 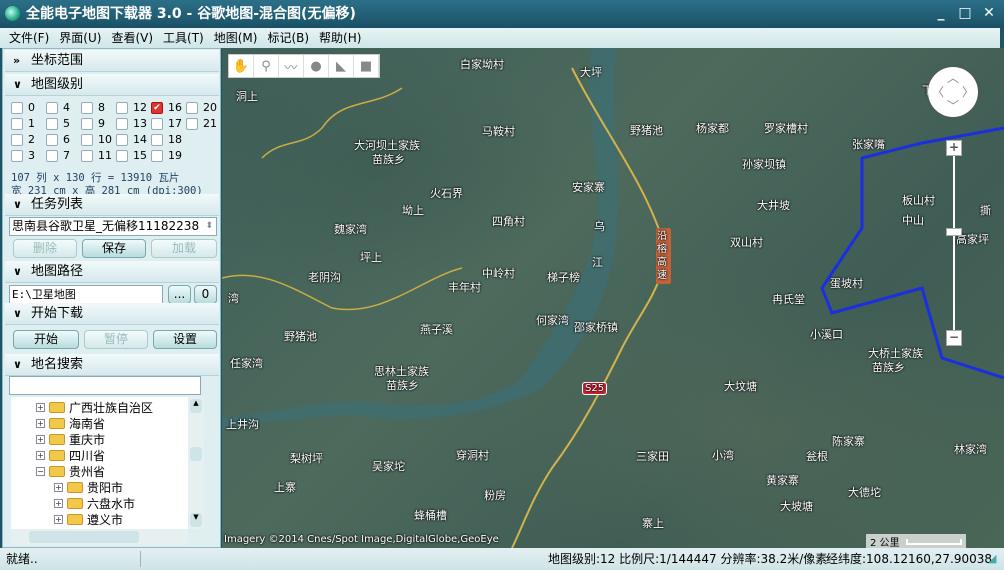 What do you see at coordinates (58, 123) in the screenshot?
I see `level-checkbox-5: 5` at bounding box center [58, 123].